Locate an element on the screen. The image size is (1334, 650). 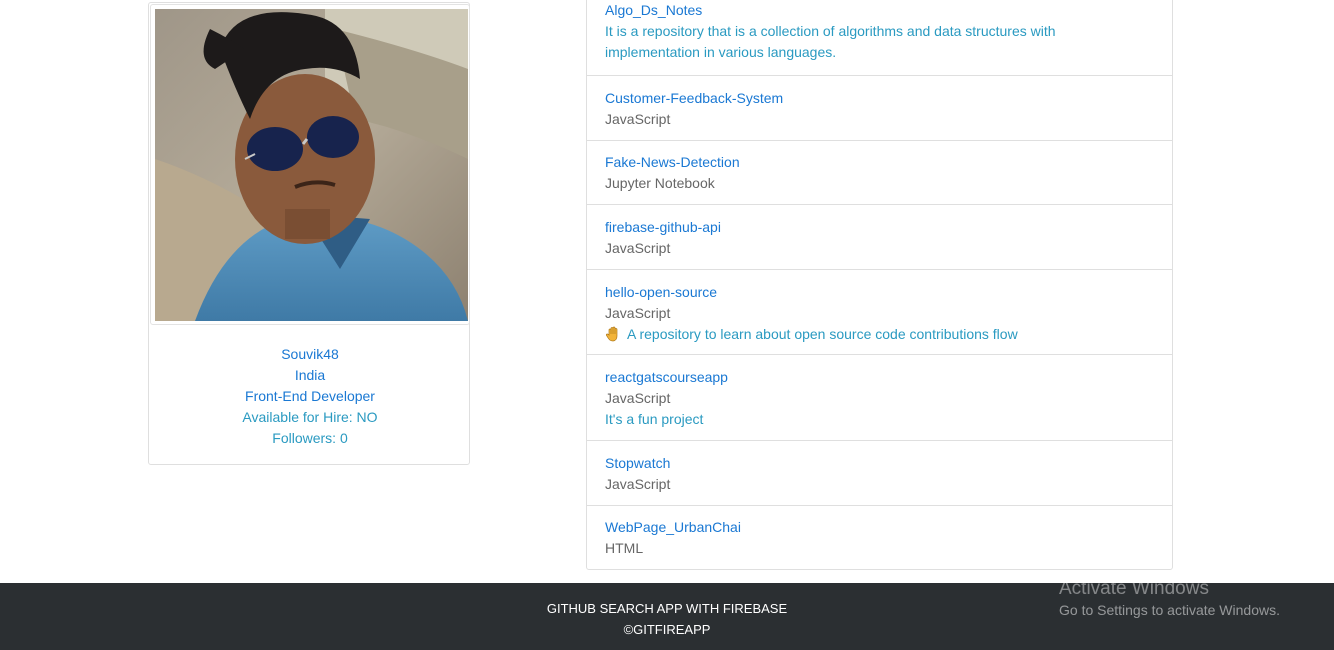
profile-bio: Front-End Developer is located at coordinates (310, 396).